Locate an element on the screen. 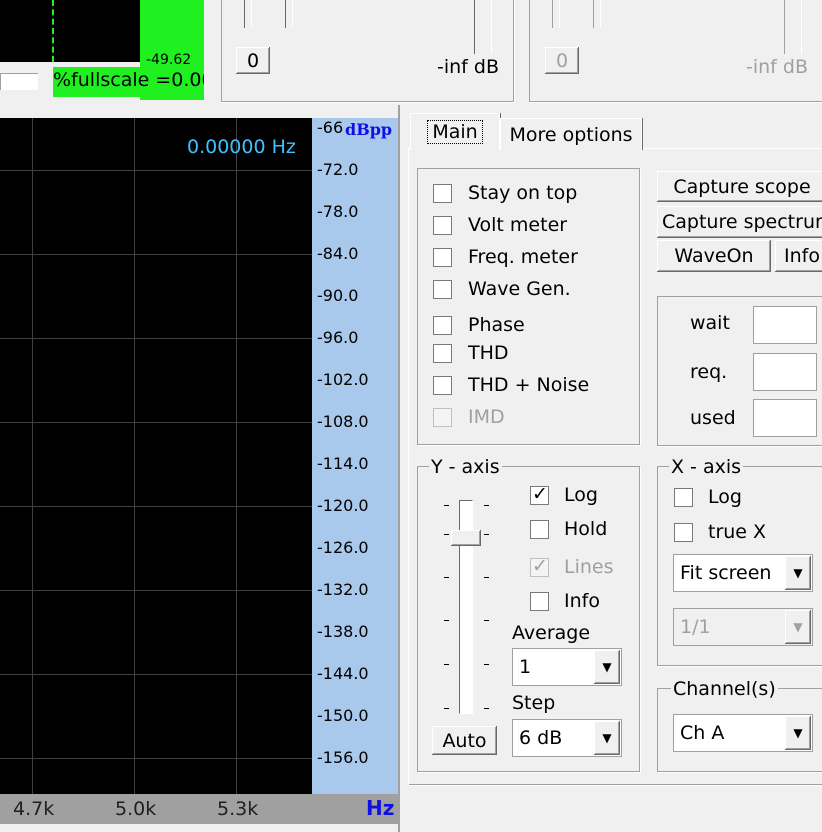 This screenshot has height=832, width=822. scale-min-value: -49.62 is located at coordinates (169, 60).